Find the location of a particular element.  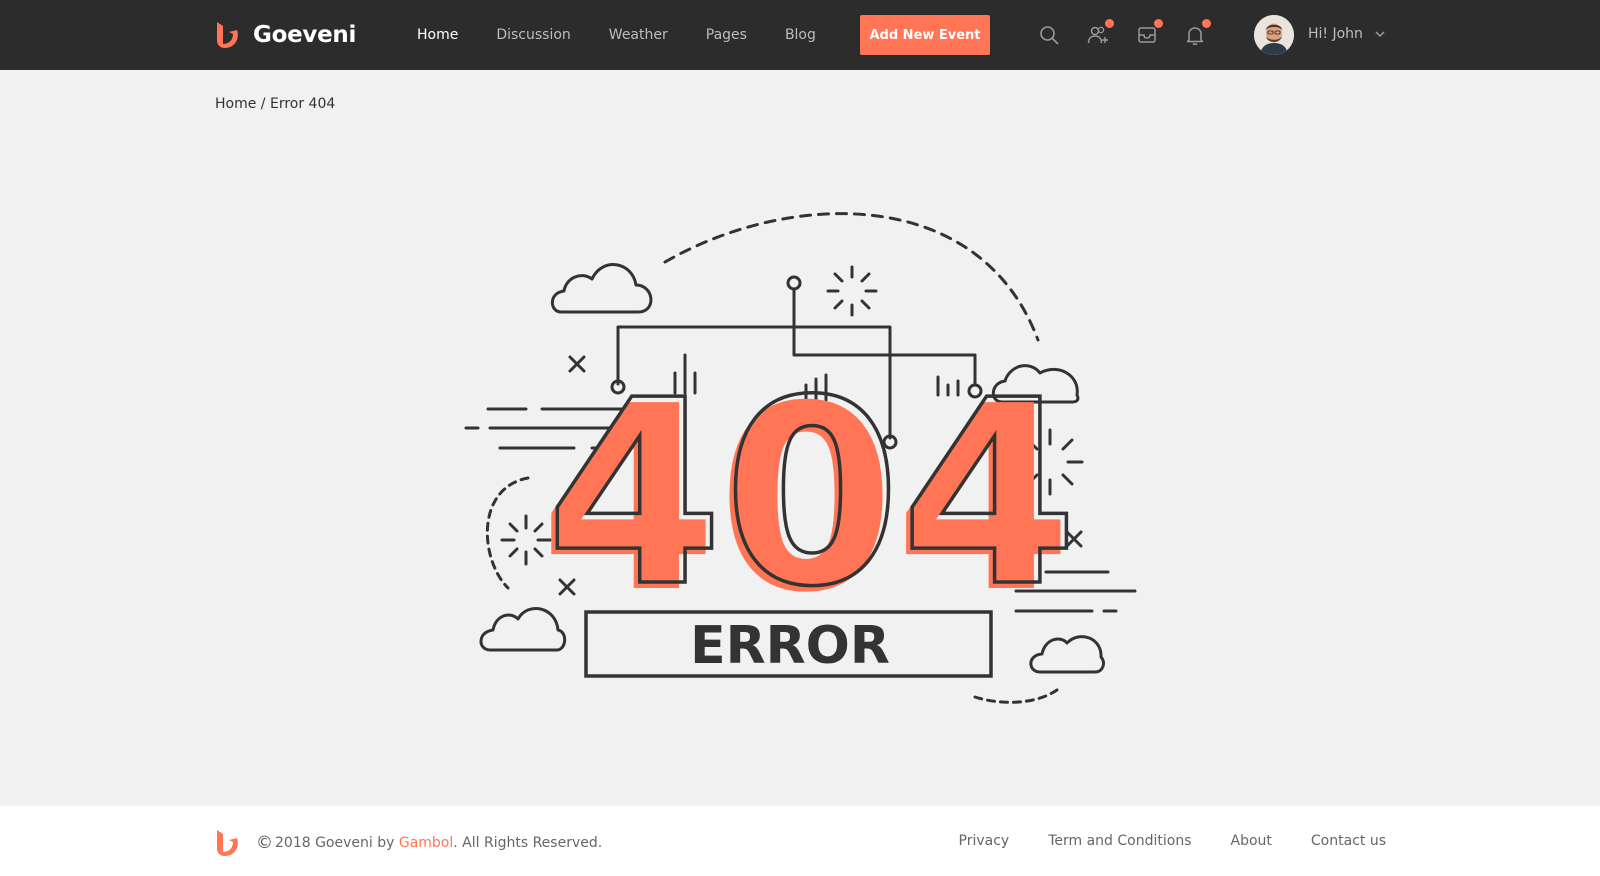

nav-item-pages: Pages is located at coordinates (726, 35).